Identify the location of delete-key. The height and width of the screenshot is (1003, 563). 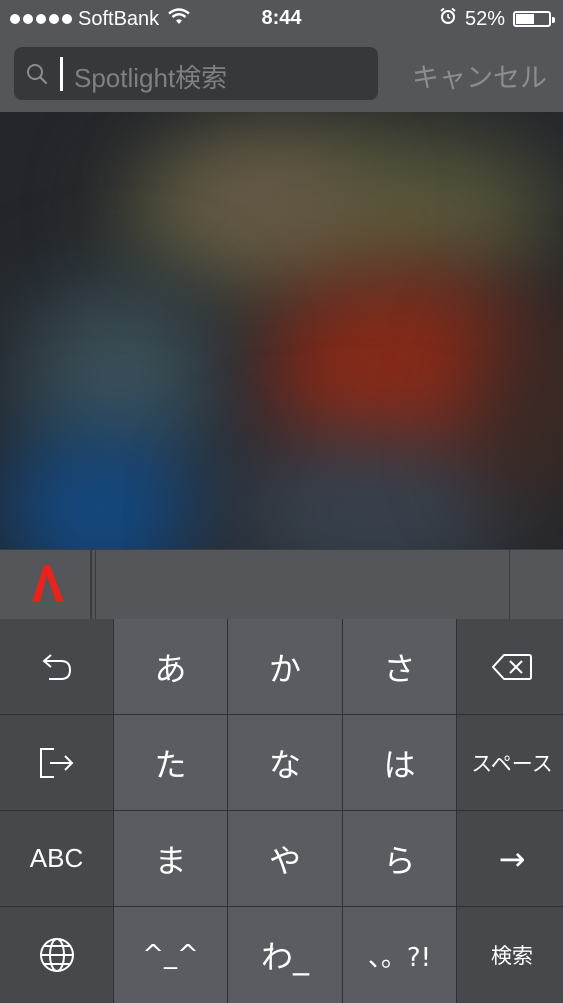
(510, 666).